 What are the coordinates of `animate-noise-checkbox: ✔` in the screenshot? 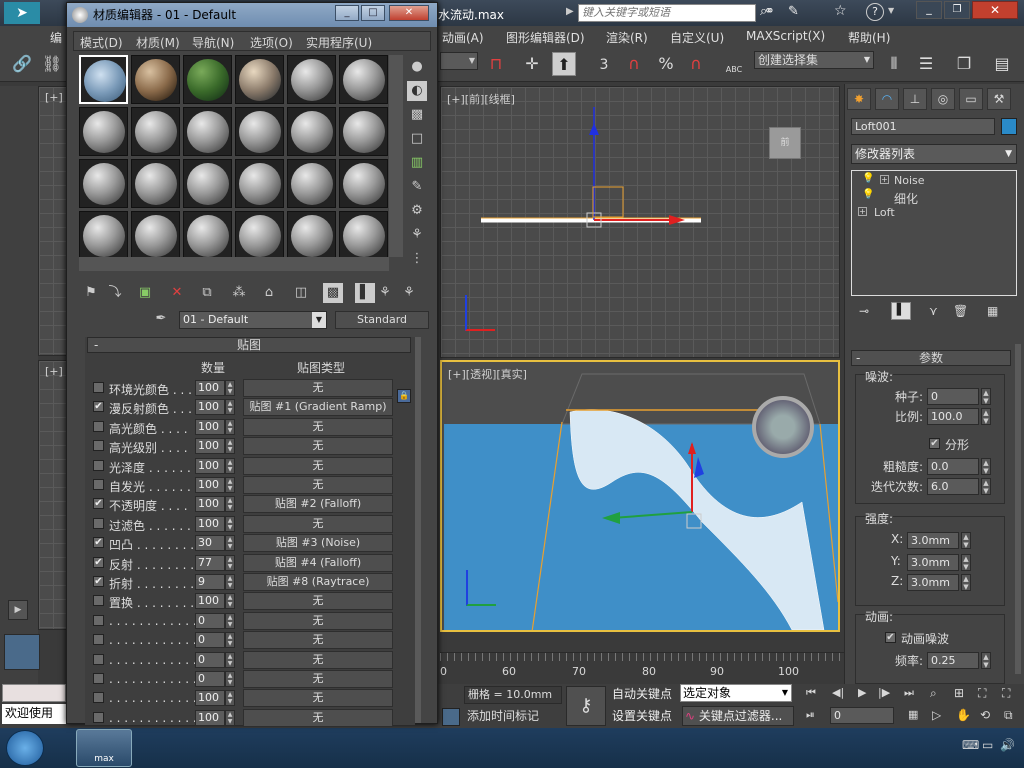 It's located at (890, 637).